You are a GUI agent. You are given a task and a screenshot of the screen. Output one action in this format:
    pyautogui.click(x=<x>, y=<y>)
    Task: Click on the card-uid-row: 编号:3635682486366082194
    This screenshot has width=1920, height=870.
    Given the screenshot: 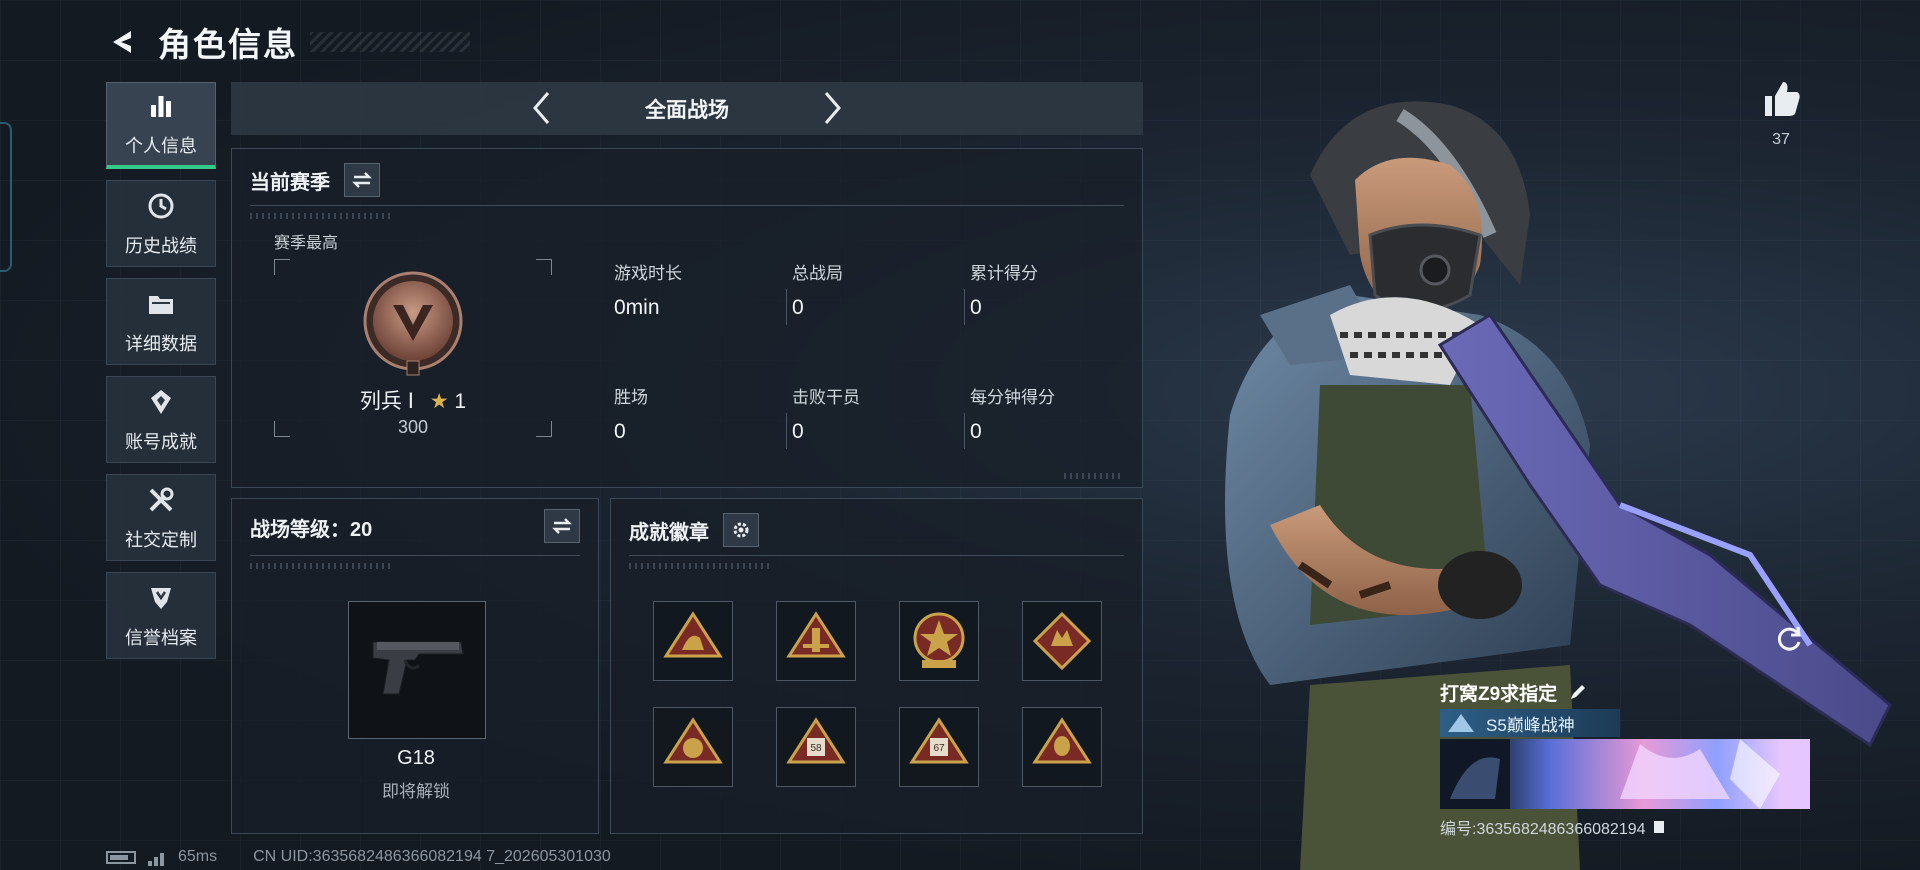 What is the action you would take?
    pyautogui.click(x=1625, y=827)
    